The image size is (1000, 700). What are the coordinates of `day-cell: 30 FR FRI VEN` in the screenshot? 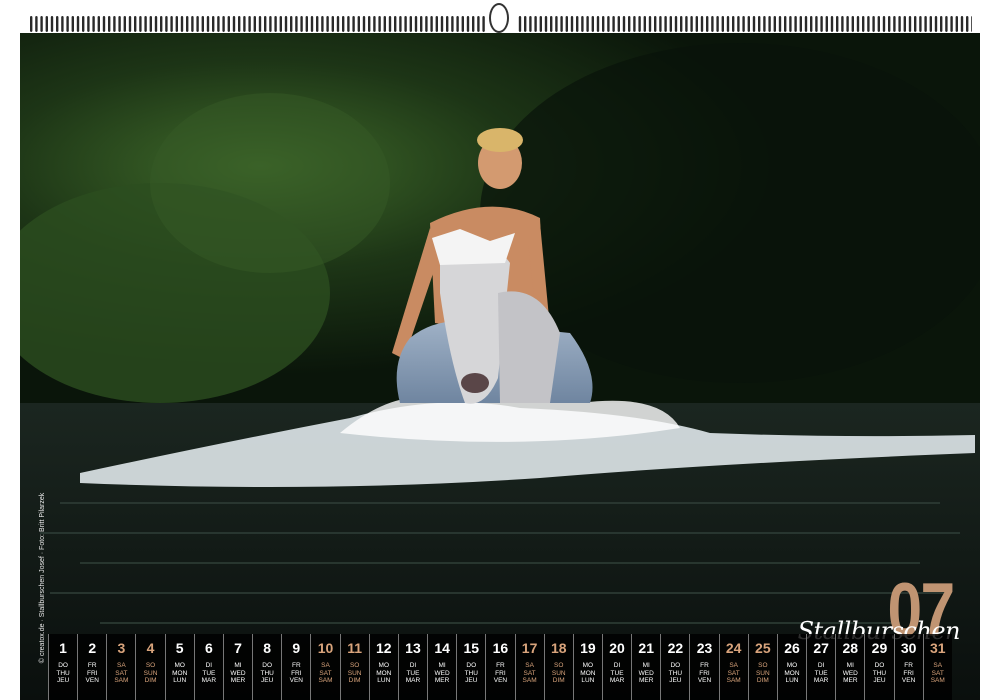 It's located at (908, 667).